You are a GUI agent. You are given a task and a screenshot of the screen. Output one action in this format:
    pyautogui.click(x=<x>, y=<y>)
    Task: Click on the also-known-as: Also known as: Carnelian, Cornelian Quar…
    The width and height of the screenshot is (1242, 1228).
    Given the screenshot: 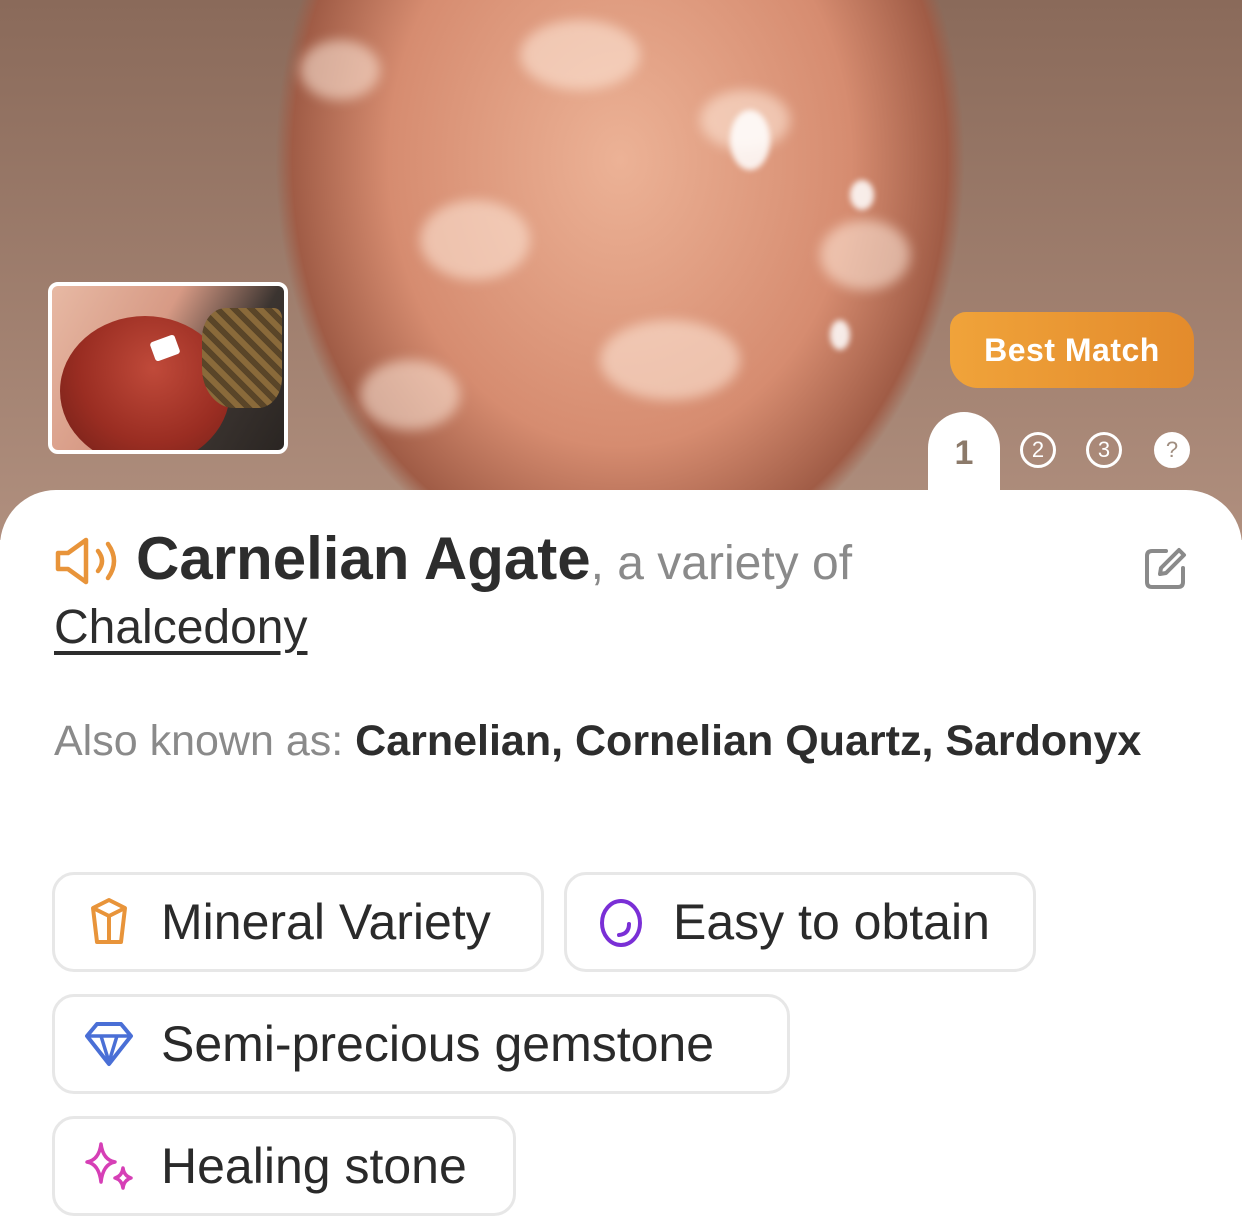 What is the action you would take?
    pyautogui.click(x=619, y=741)
    